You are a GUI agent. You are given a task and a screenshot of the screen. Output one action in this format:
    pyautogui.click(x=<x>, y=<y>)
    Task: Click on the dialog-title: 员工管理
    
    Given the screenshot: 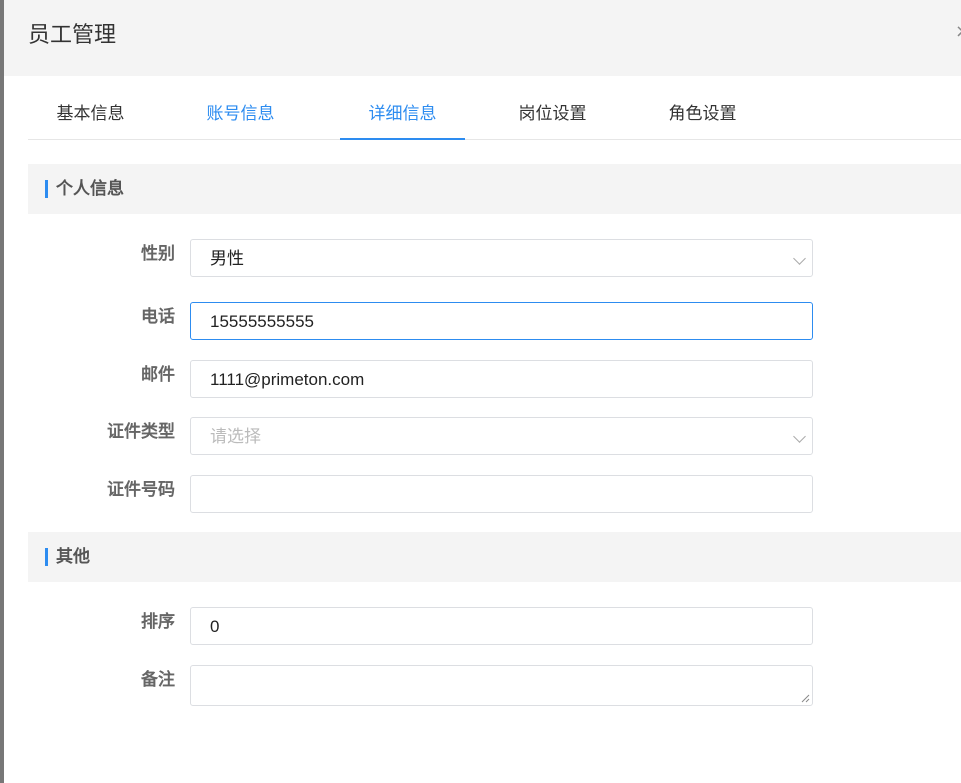 What is the action you would take?
    pyautogui.click(x=72, y=35)
    